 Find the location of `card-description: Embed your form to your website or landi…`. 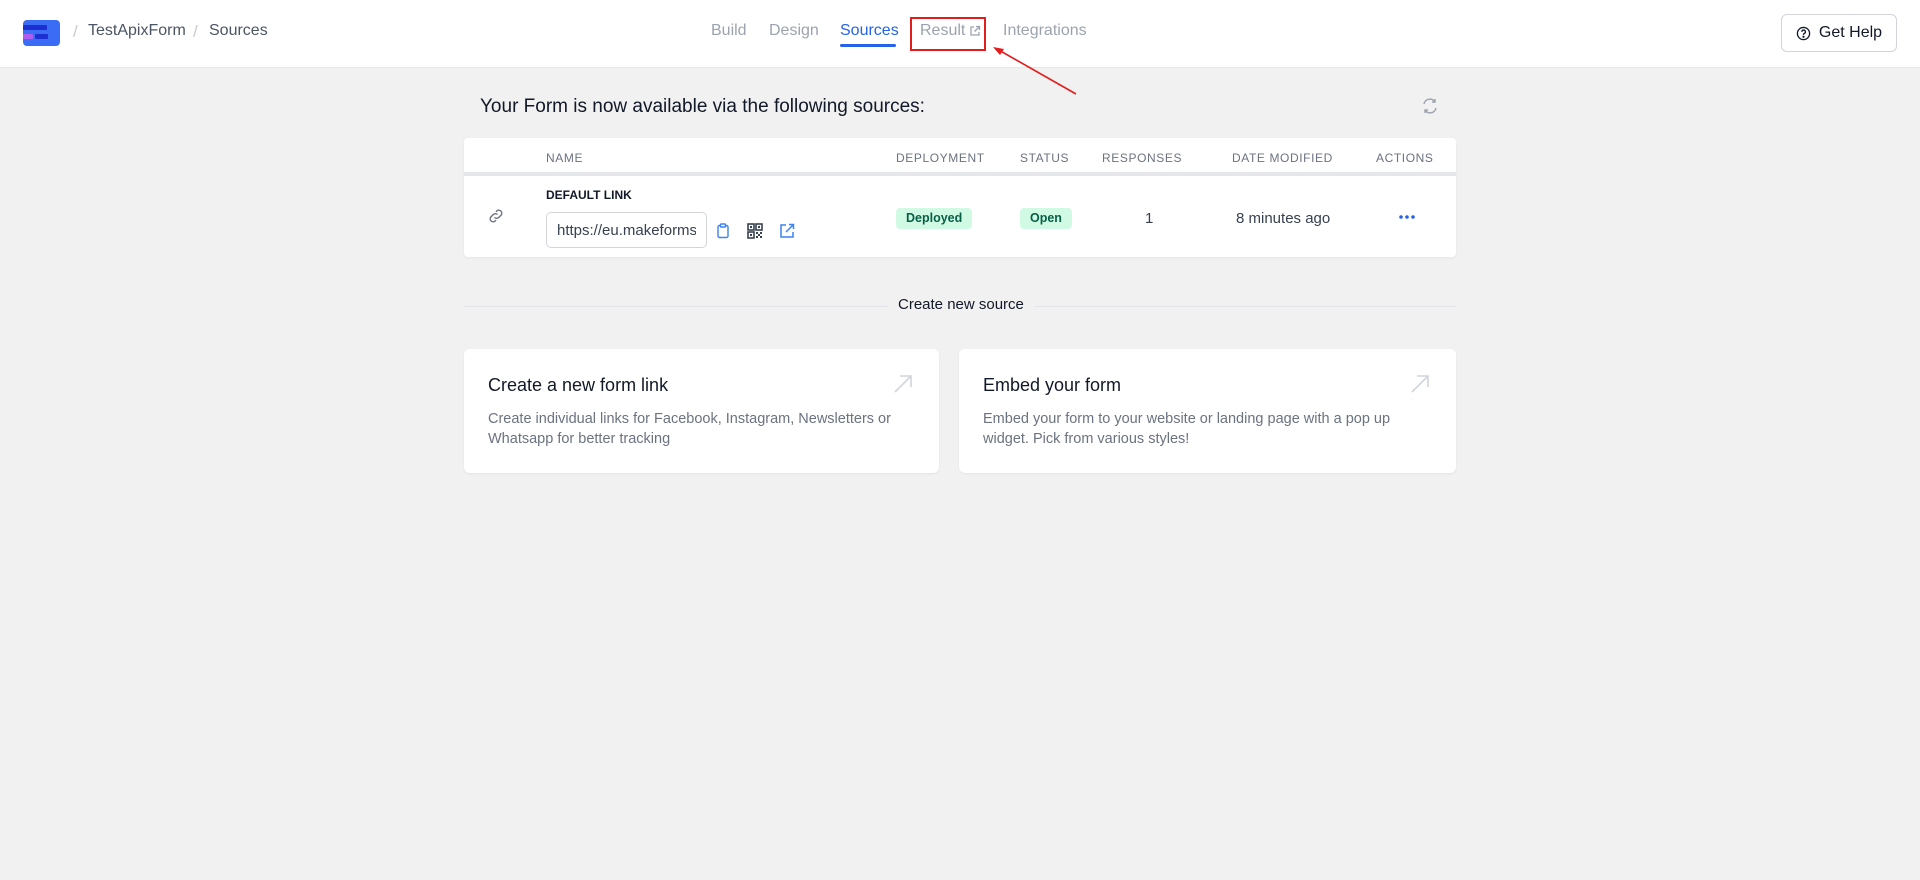

card-description: Embed your form to your website or landi… is located at coordinates (1186, 429).